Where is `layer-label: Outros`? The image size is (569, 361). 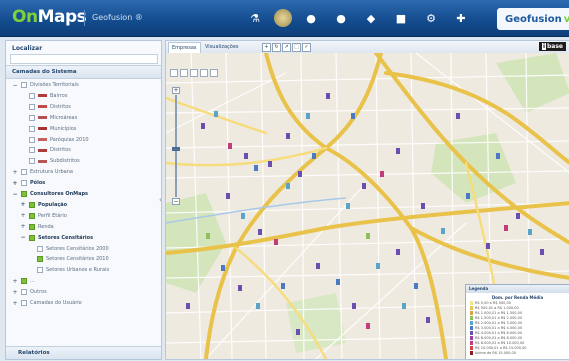
layer-label: Outros is located at coordinates (38, 292).